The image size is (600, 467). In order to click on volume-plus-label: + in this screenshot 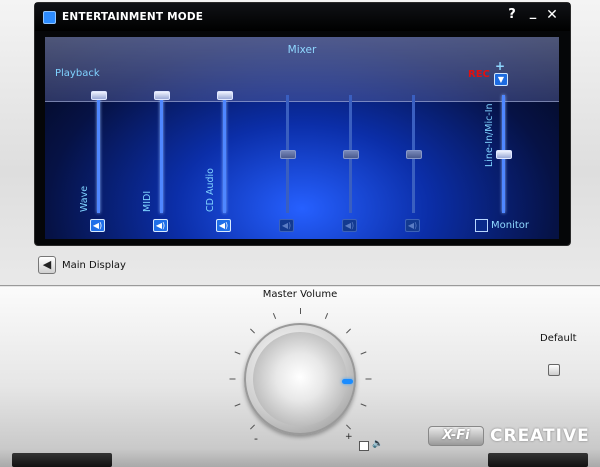, I will do `click(349, 437)`.